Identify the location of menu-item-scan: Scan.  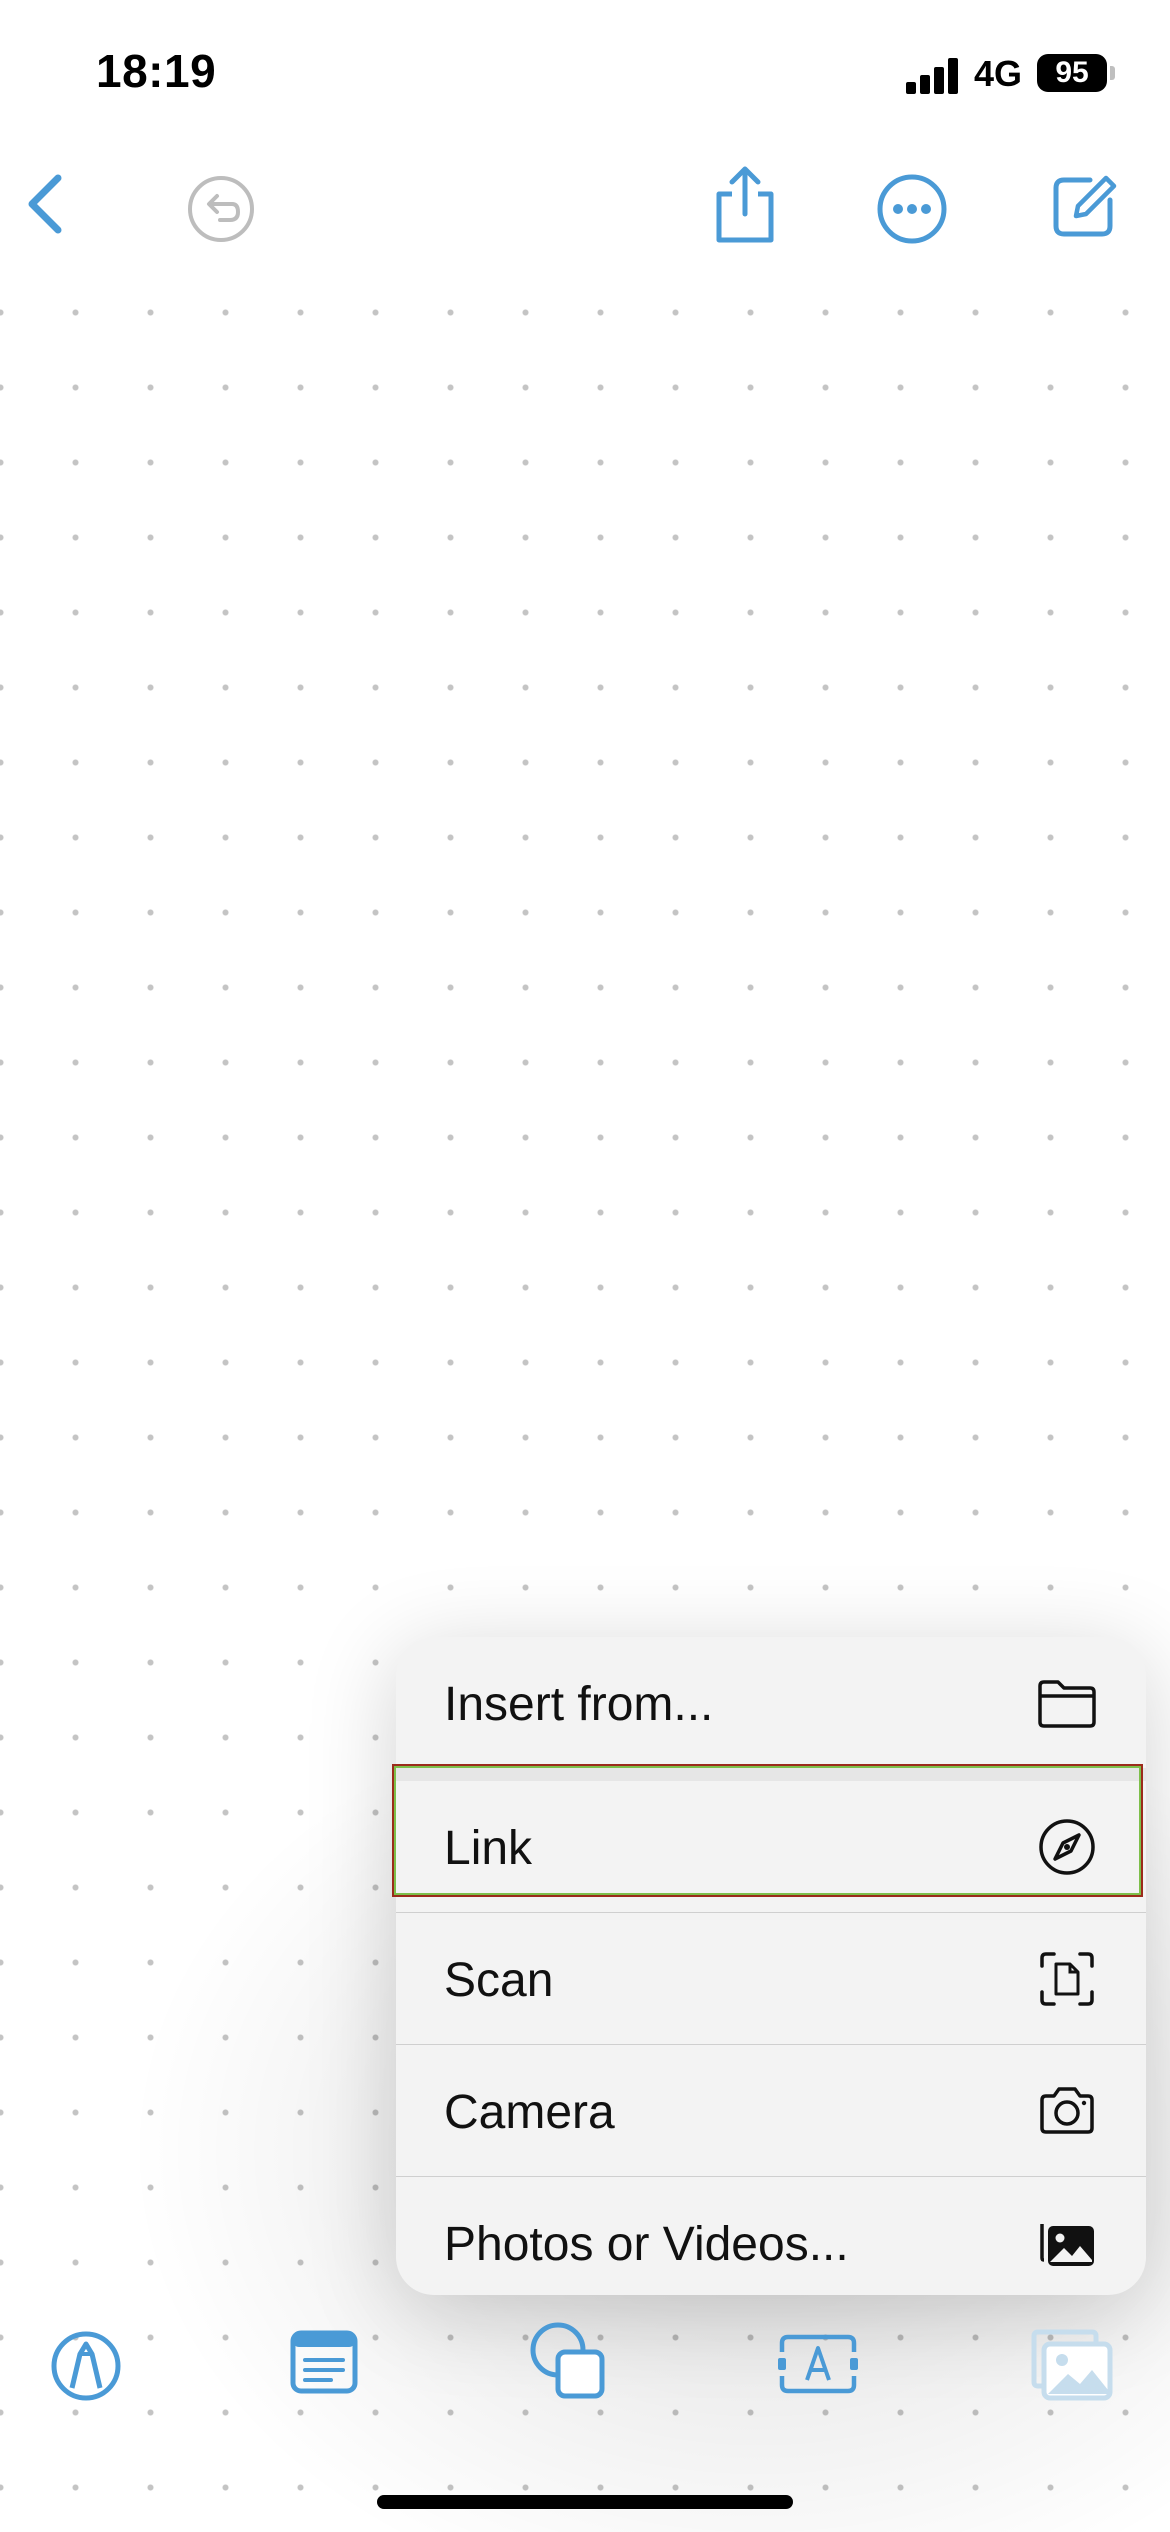
(771, 1978).